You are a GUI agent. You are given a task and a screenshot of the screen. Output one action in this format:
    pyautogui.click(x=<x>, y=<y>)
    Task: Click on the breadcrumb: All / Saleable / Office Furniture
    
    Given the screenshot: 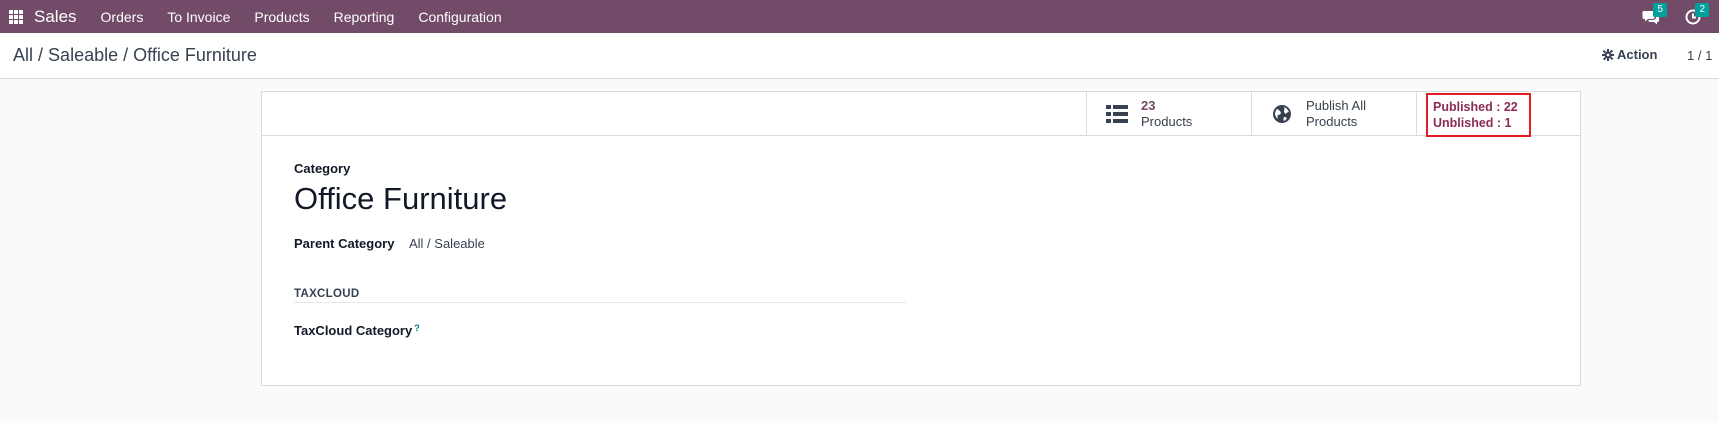 What is the action you would take?
    pyautogui.click(x=135, y=55)
    